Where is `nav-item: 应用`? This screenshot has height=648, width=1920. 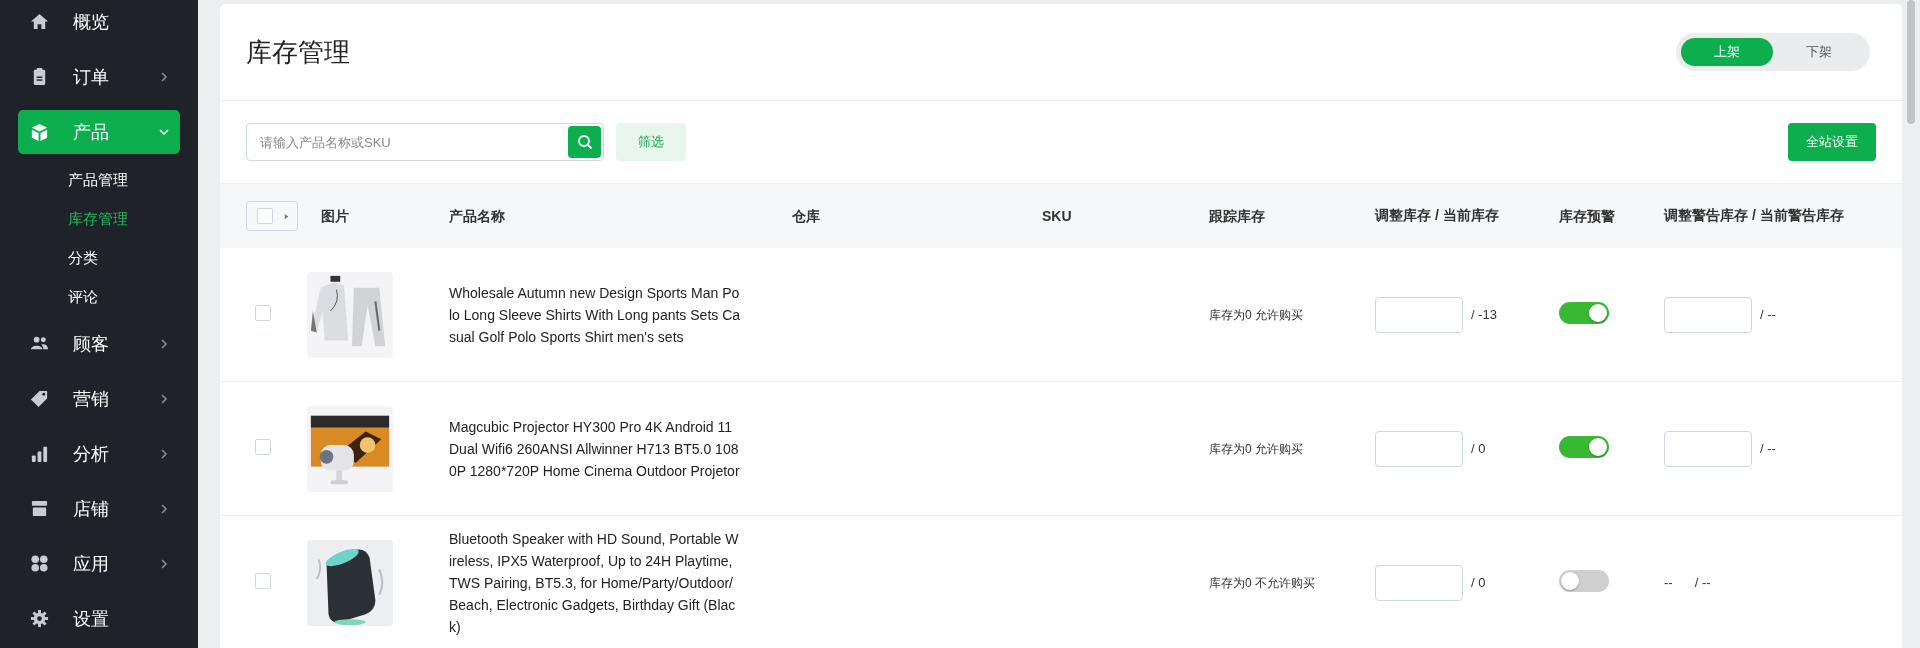 nav-item: 应用 is located at coordinates (99, 563).